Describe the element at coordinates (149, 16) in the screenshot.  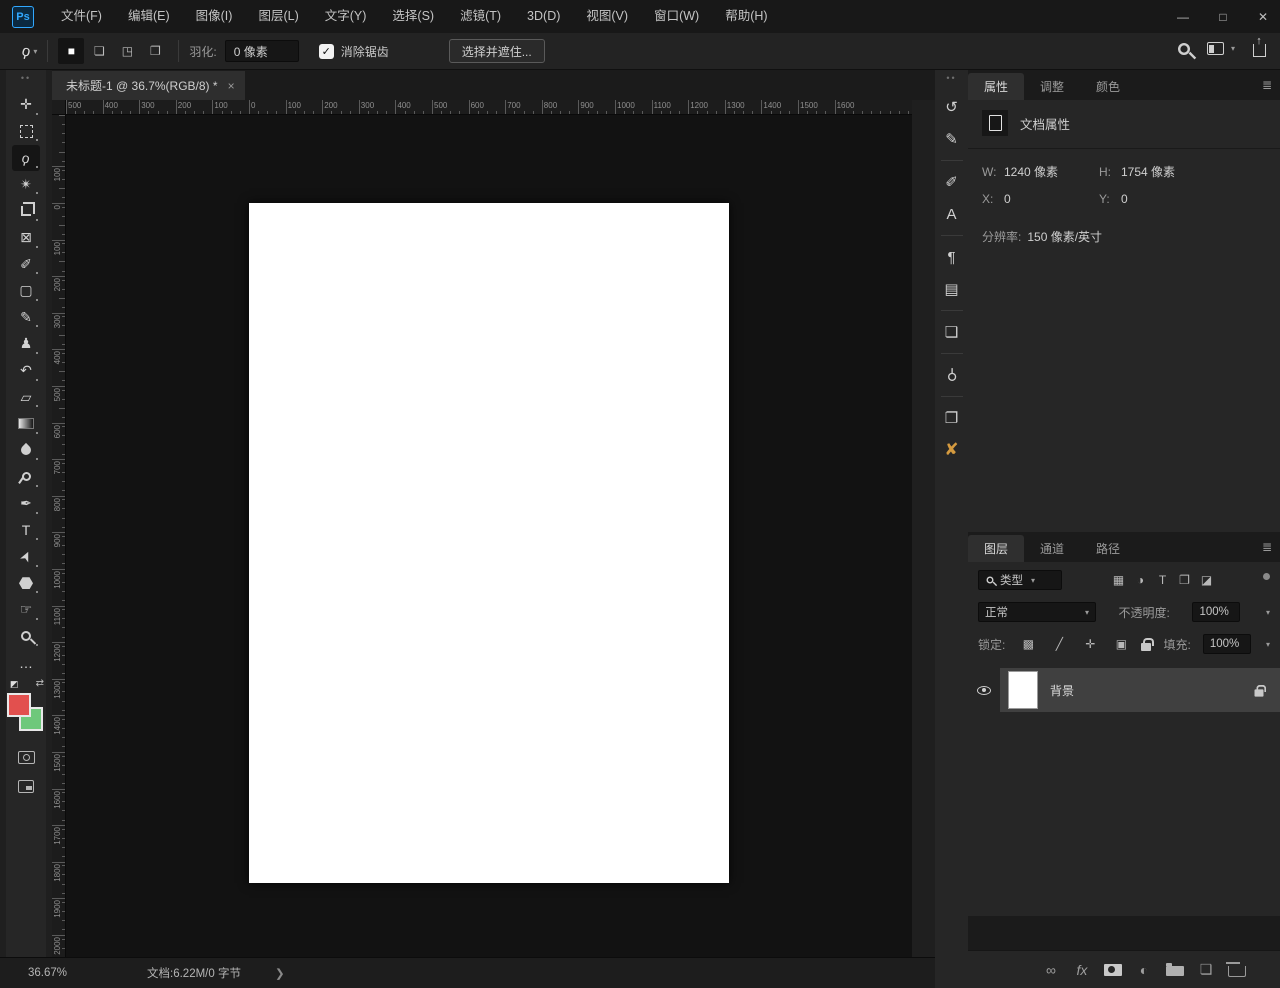
I see `menu-item: 编辑(E)` at that location.